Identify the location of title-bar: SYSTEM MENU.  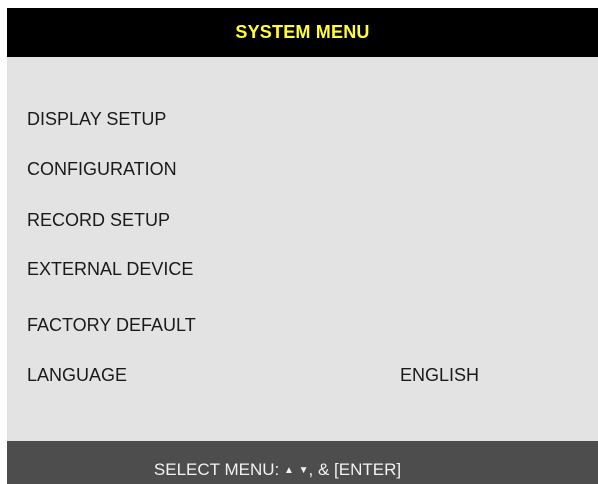
(302, 32).